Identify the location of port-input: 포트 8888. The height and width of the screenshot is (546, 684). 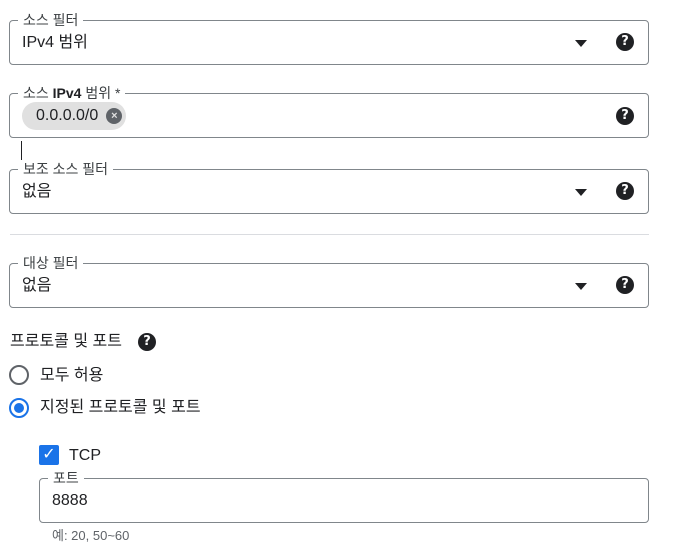
(344, 496).